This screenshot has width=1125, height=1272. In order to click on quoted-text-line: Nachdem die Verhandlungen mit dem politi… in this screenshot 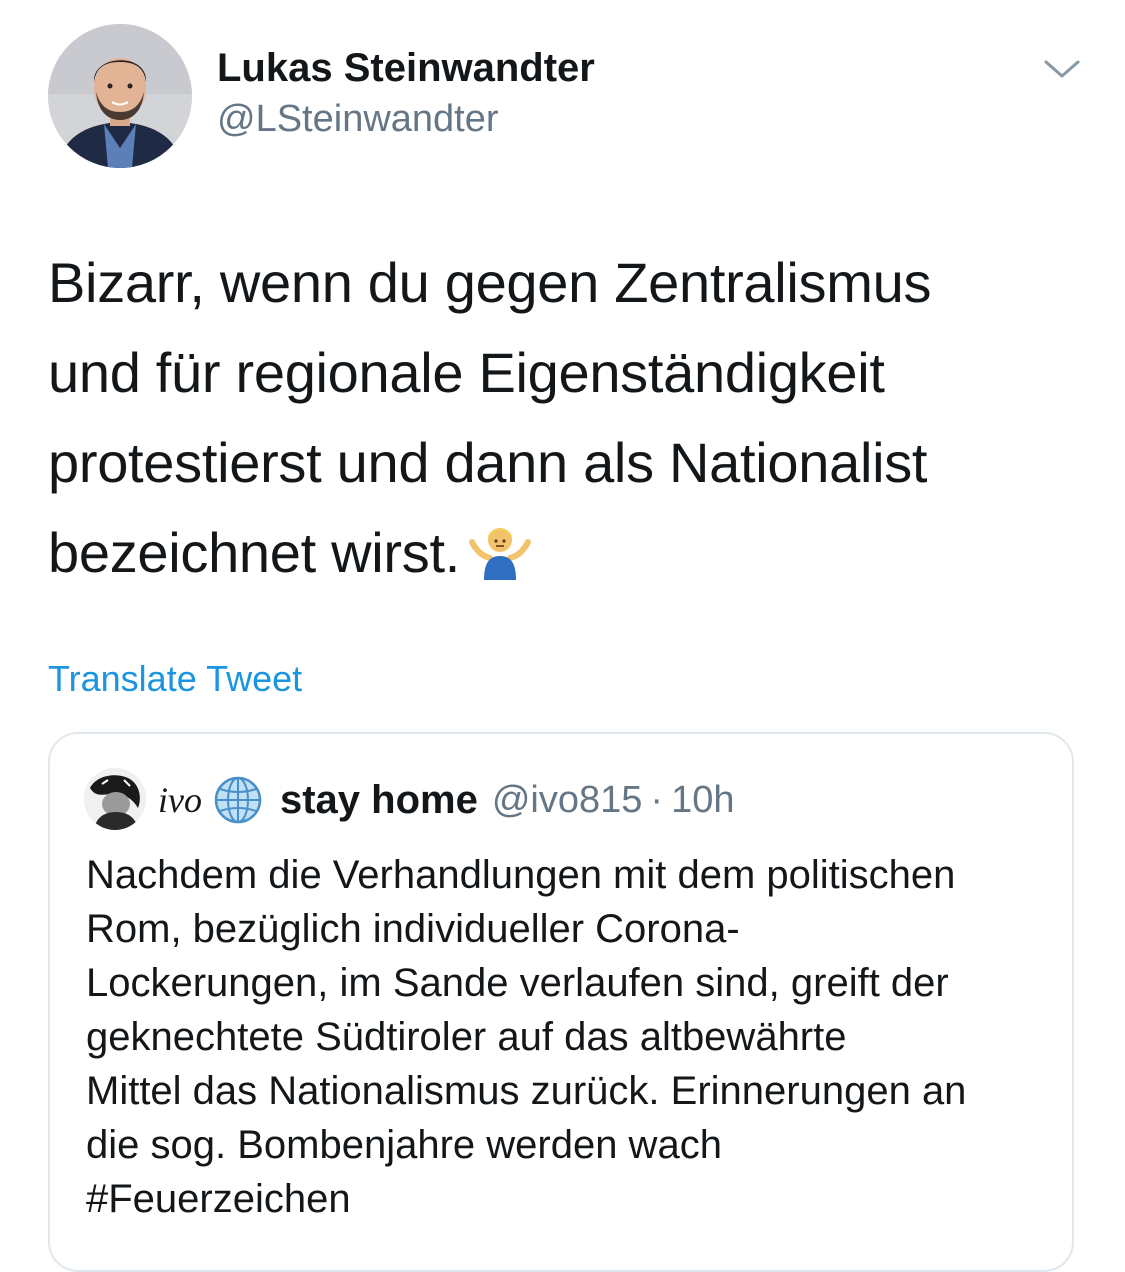, I will do `click(521, 875)`.